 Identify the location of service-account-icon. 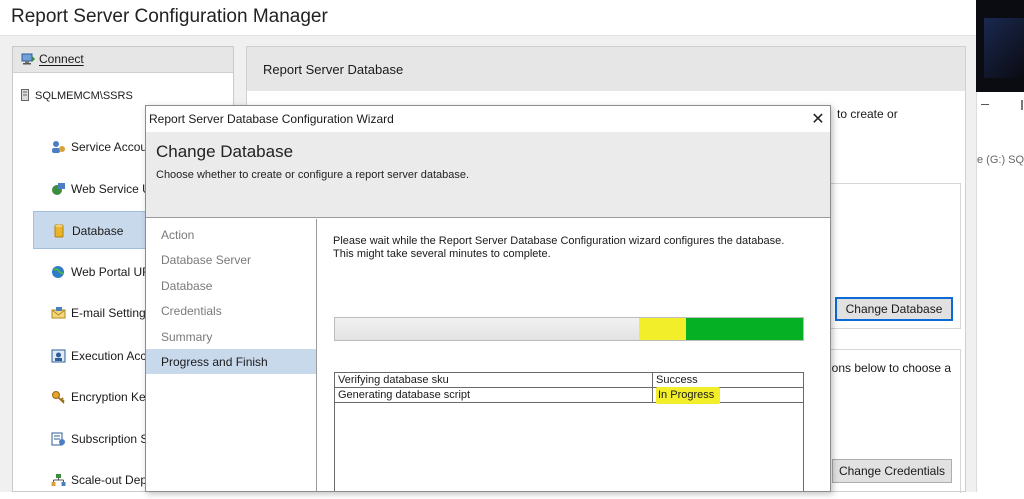
(58, 147).